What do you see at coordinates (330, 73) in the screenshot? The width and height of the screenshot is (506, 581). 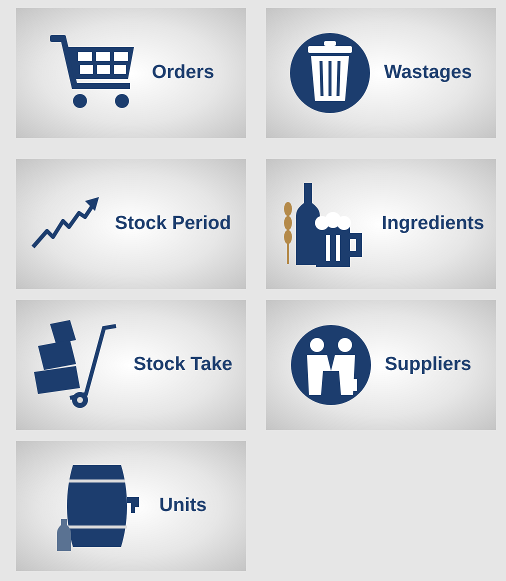 I see `trash-can-icon` at bounding box center [330, 73].